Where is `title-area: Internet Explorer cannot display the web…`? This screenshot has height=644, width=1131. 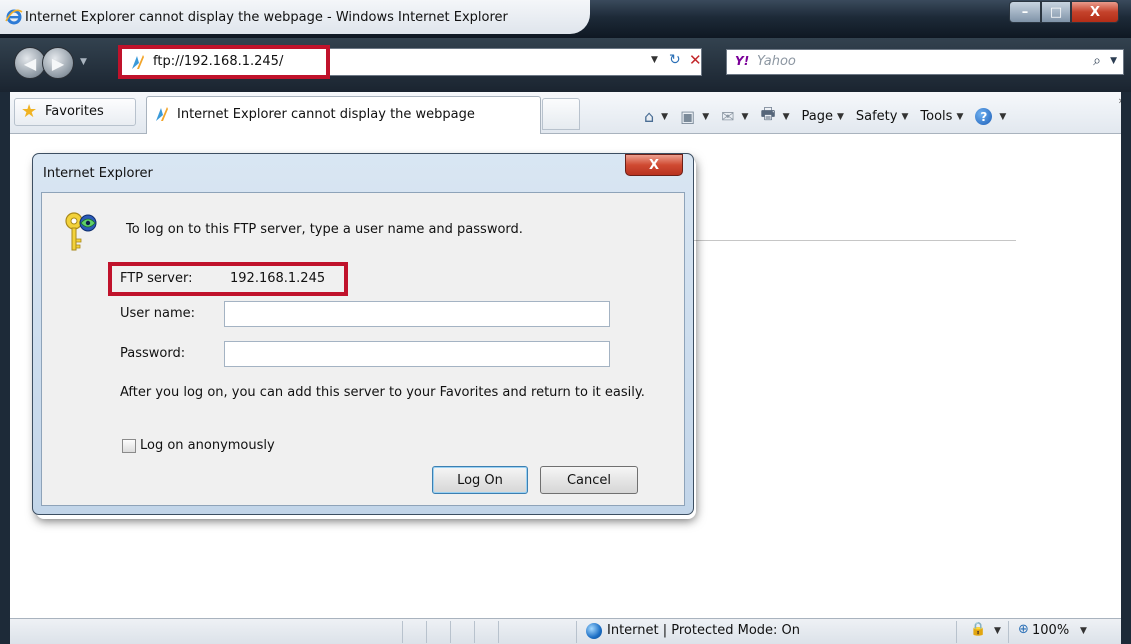
title-area: Internet Explorer cannot display the web… is located at coordinates (295, 17).